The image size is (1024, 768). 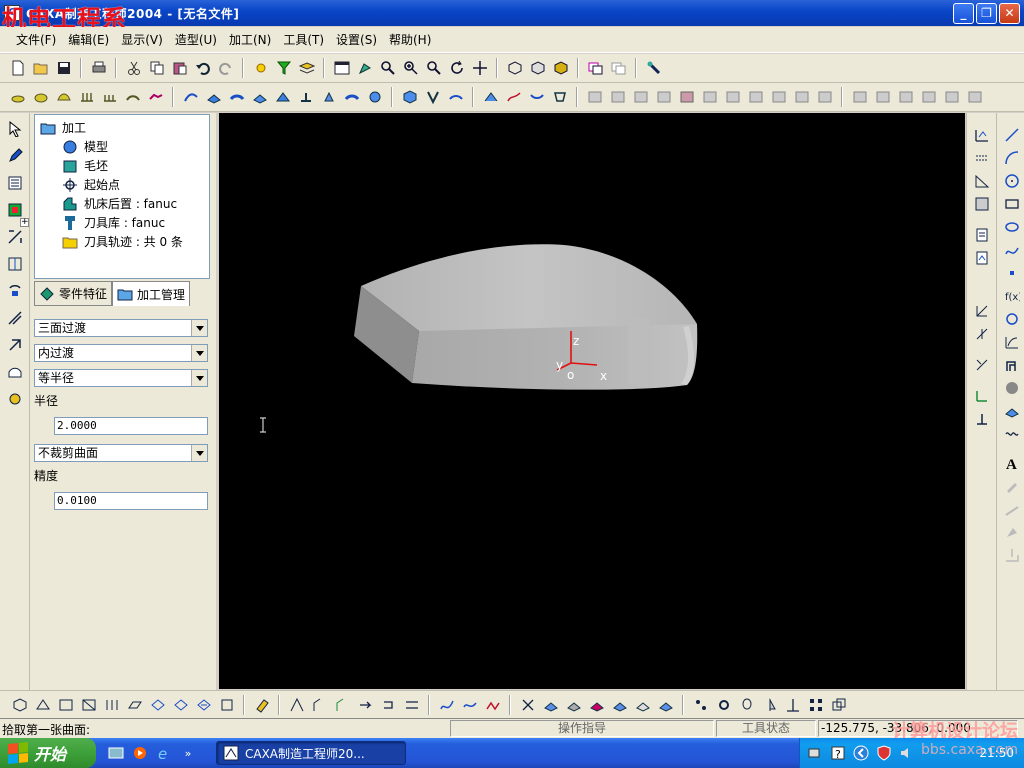 What do you see at coordinates (65, 704) in the screenshot?
I see `view-left-icon` at bounding box center [65, 704].